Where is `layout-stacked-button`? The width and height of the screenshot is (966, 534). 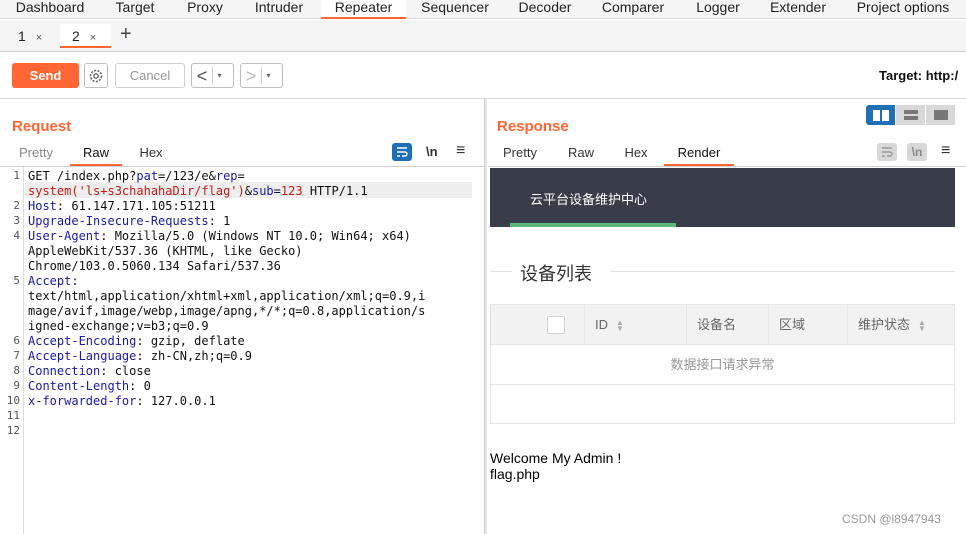 layout-stacked-button is located at coordinates (911, 115).